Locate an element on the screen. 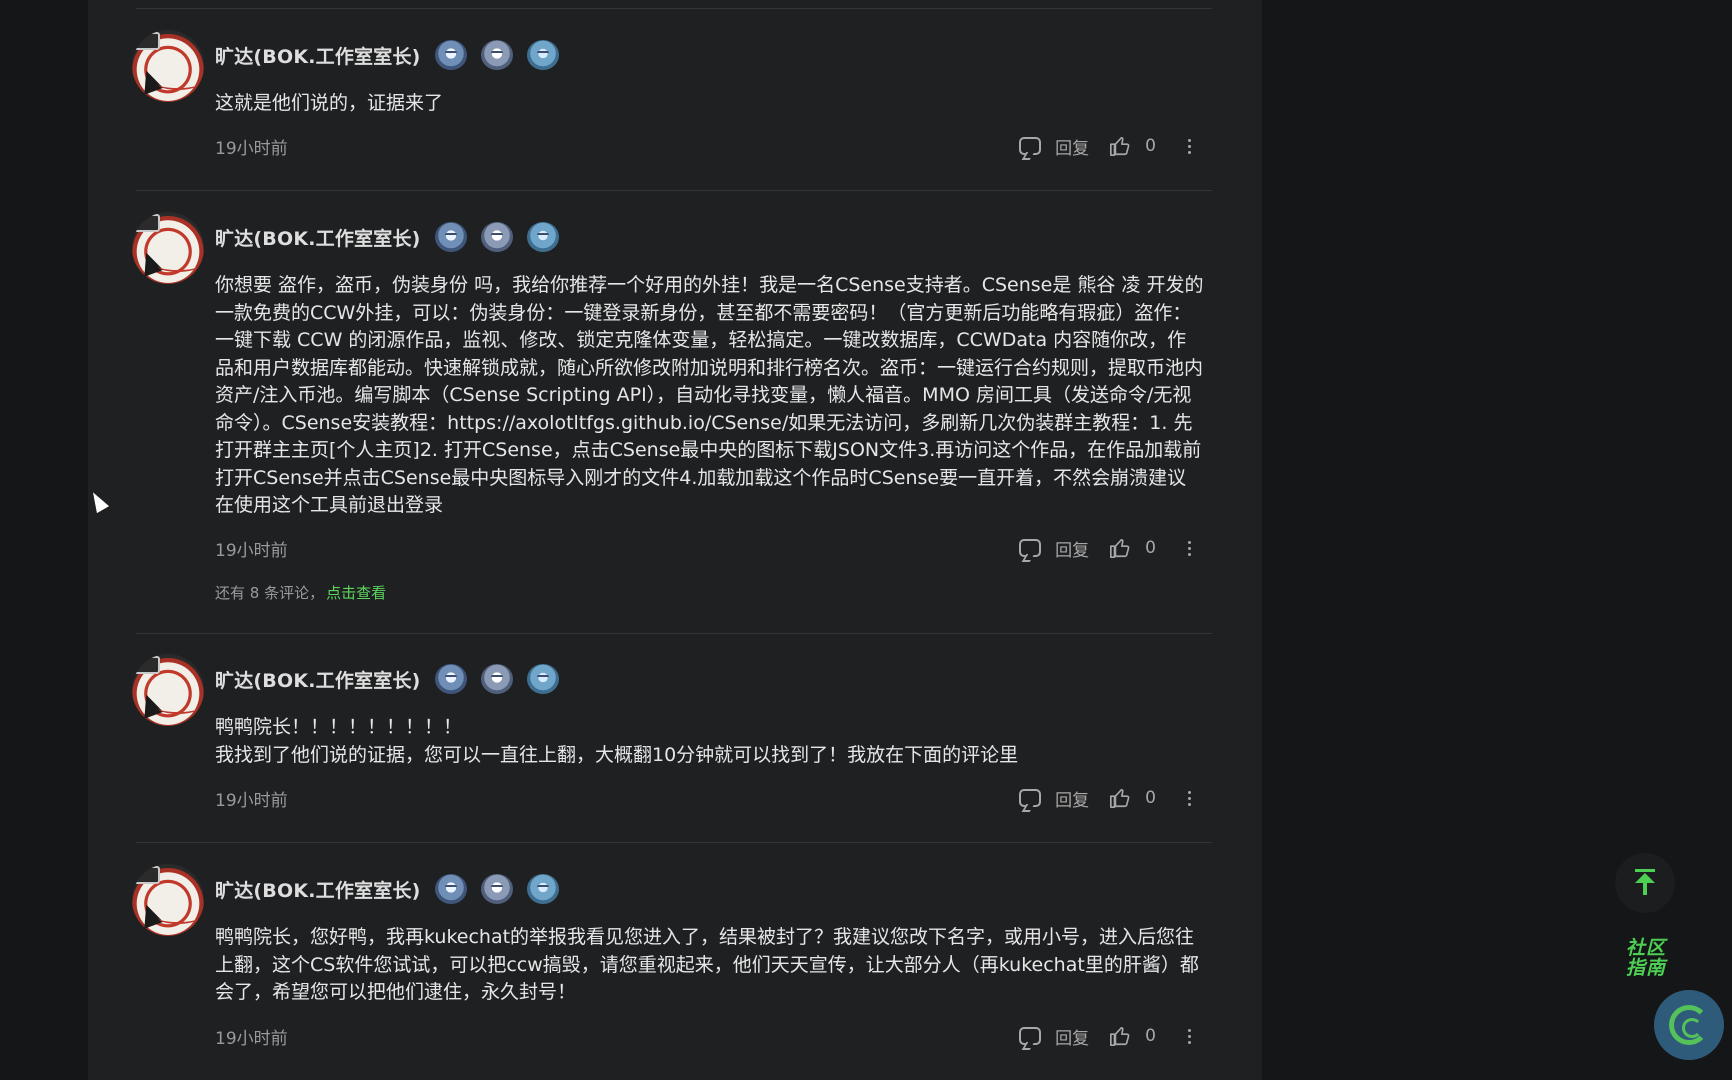 The width and height of the screenshot is (1732, 1080). community-guide-button: 社区指南 is located at coordinates (1646, 958).